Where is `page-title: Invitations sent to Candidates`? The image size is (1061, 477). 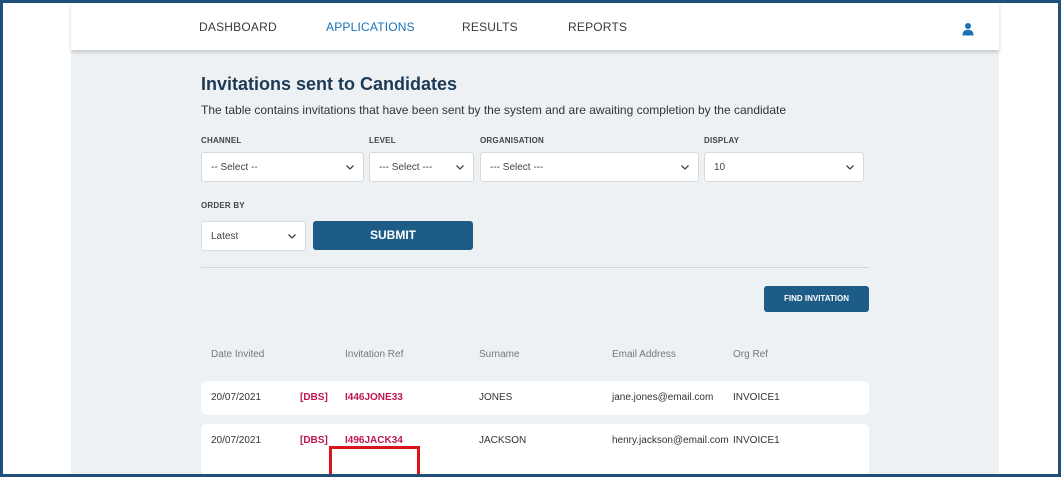 page-title: Invitations sent to Candidates is located at coordinates (329, 84).